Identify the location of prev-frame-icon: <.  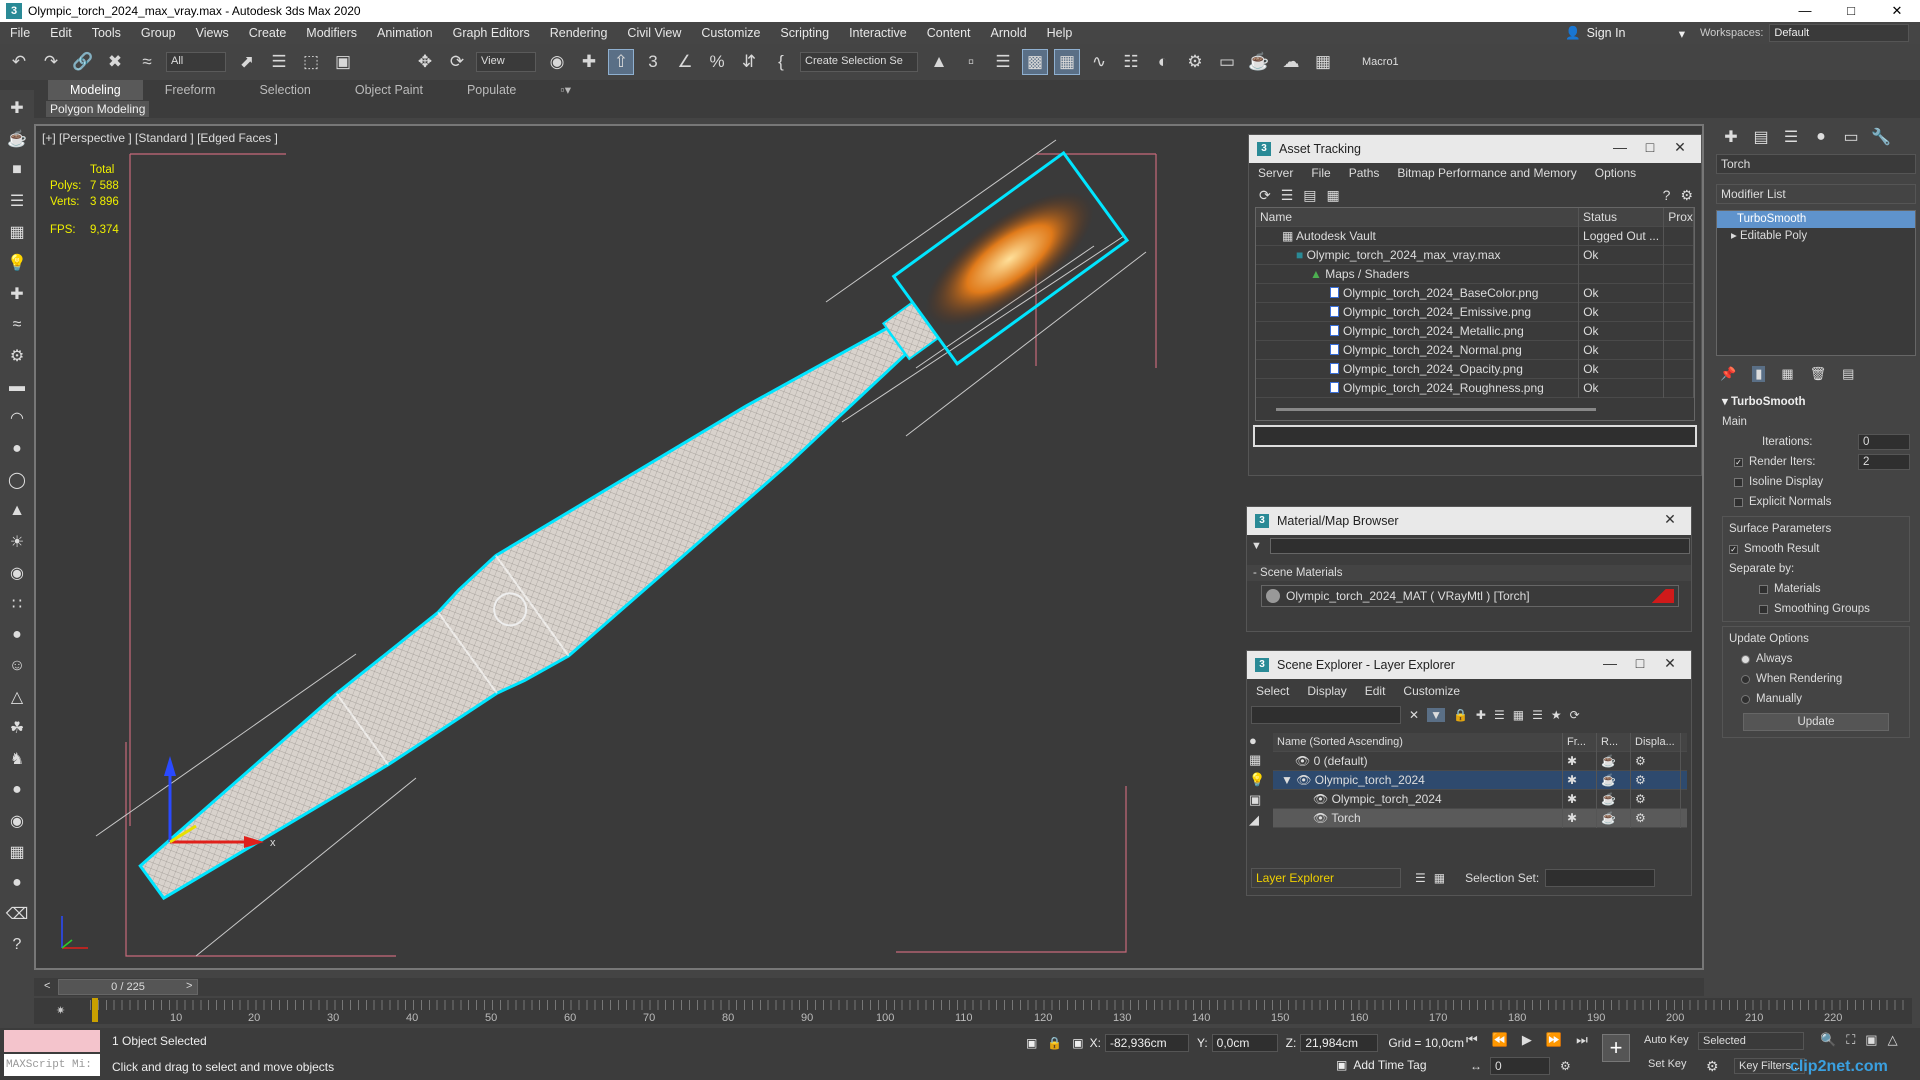
(47, 986).